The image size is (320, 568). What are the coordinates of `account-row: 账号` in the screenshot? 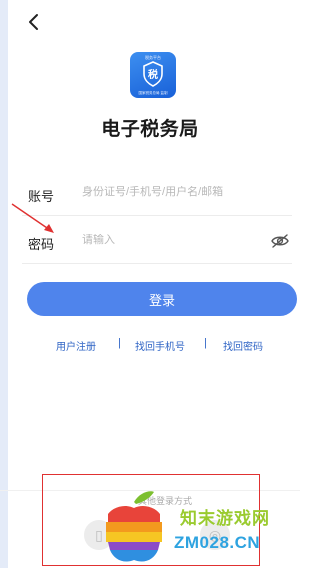 It's located at (157, 194).